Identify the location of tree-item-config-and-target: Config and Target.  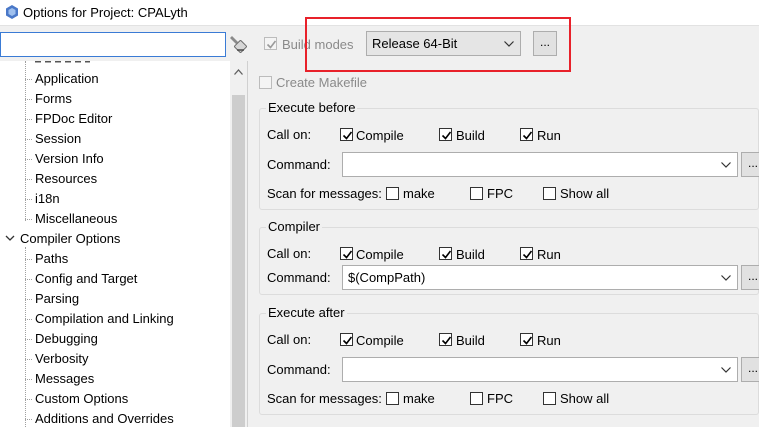
(115, 279).